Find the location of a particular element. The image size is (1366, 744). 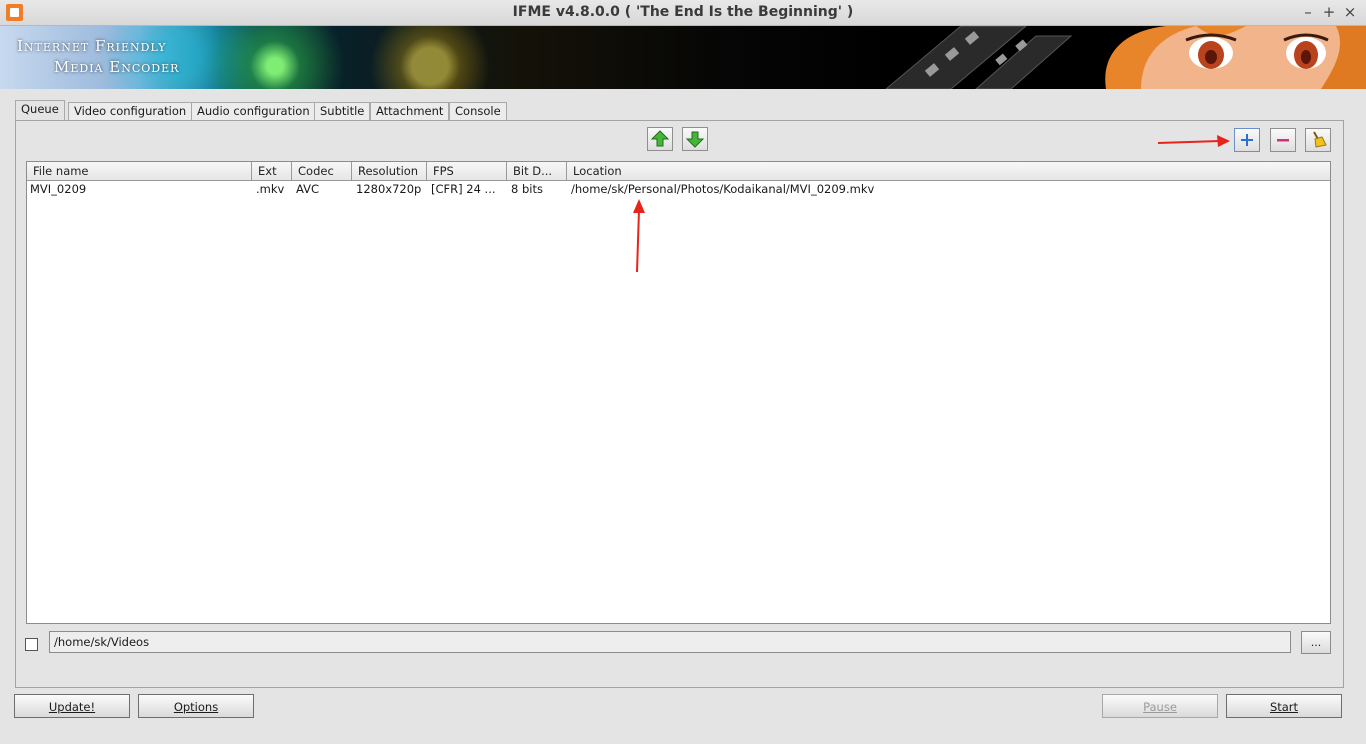

update-button: Update! is located at coordinates (72, 706).